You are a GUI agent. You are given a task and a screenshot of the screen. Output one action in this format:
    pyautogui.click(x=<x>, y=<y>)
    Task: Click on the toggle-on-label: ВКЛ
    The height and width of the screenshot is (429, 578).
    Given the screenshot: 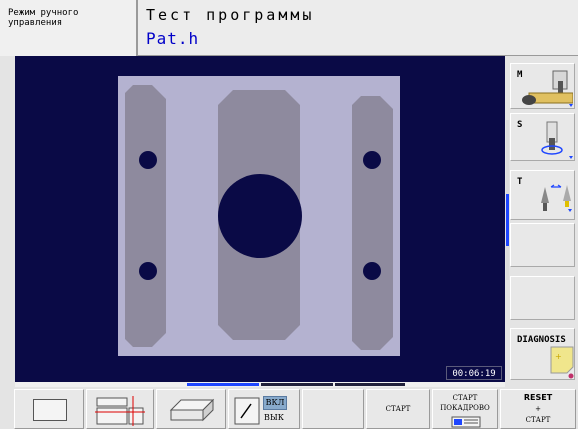 What is the action you would take?
    pyautogui.click(x=275, y=403)
    